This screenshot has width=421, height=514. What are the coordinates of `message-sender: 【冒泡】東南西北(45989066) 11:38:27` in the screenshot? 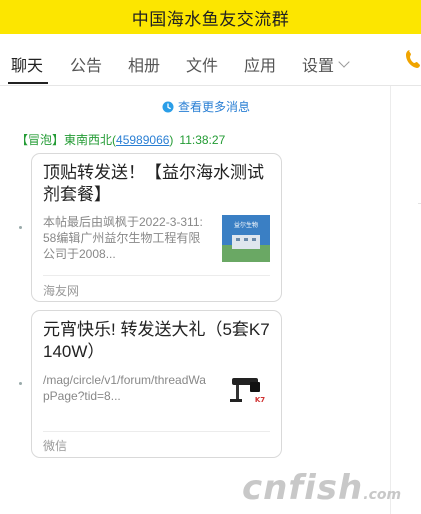 It's located at (121, 140).